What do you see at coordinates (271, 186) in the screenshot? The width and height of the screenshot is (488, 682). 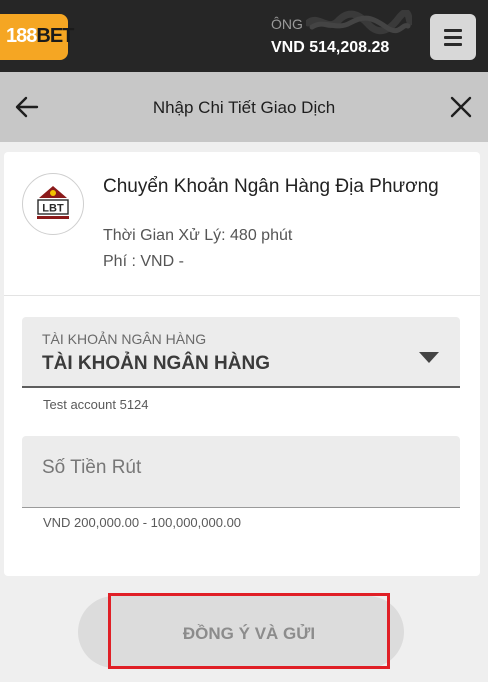 I see `method-title: Chuyển Khoản Ngân Hàng Địa Phương` at bounding box center [271, 186].